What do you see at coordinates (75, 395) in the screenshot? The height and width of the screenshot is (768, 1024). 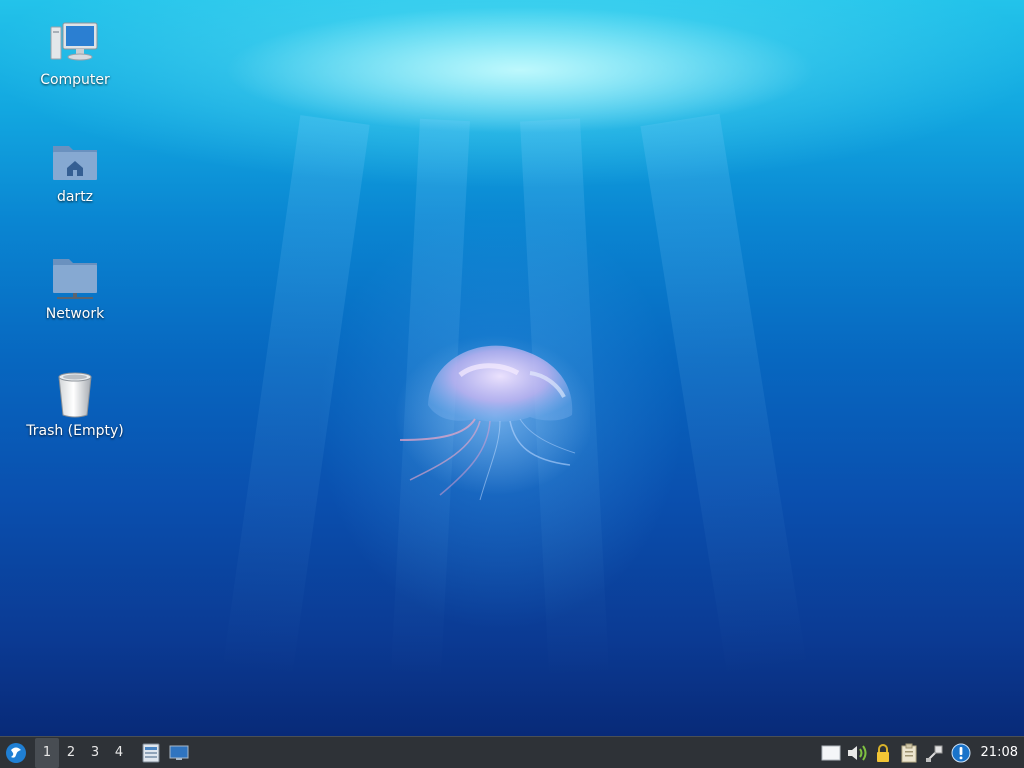 I see `trash-icon` at bounding box center [75, 395].